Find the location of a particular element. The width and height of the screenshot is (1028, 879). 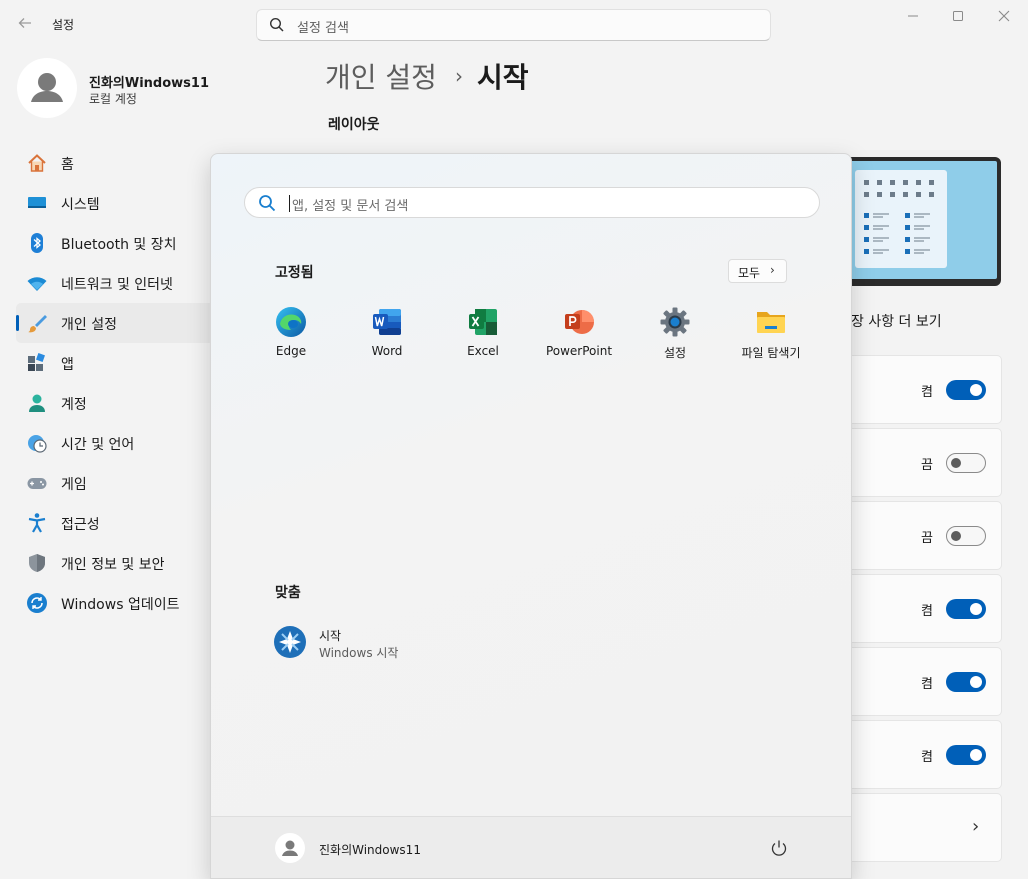

minimize-button is located at coordinates (913, 18).